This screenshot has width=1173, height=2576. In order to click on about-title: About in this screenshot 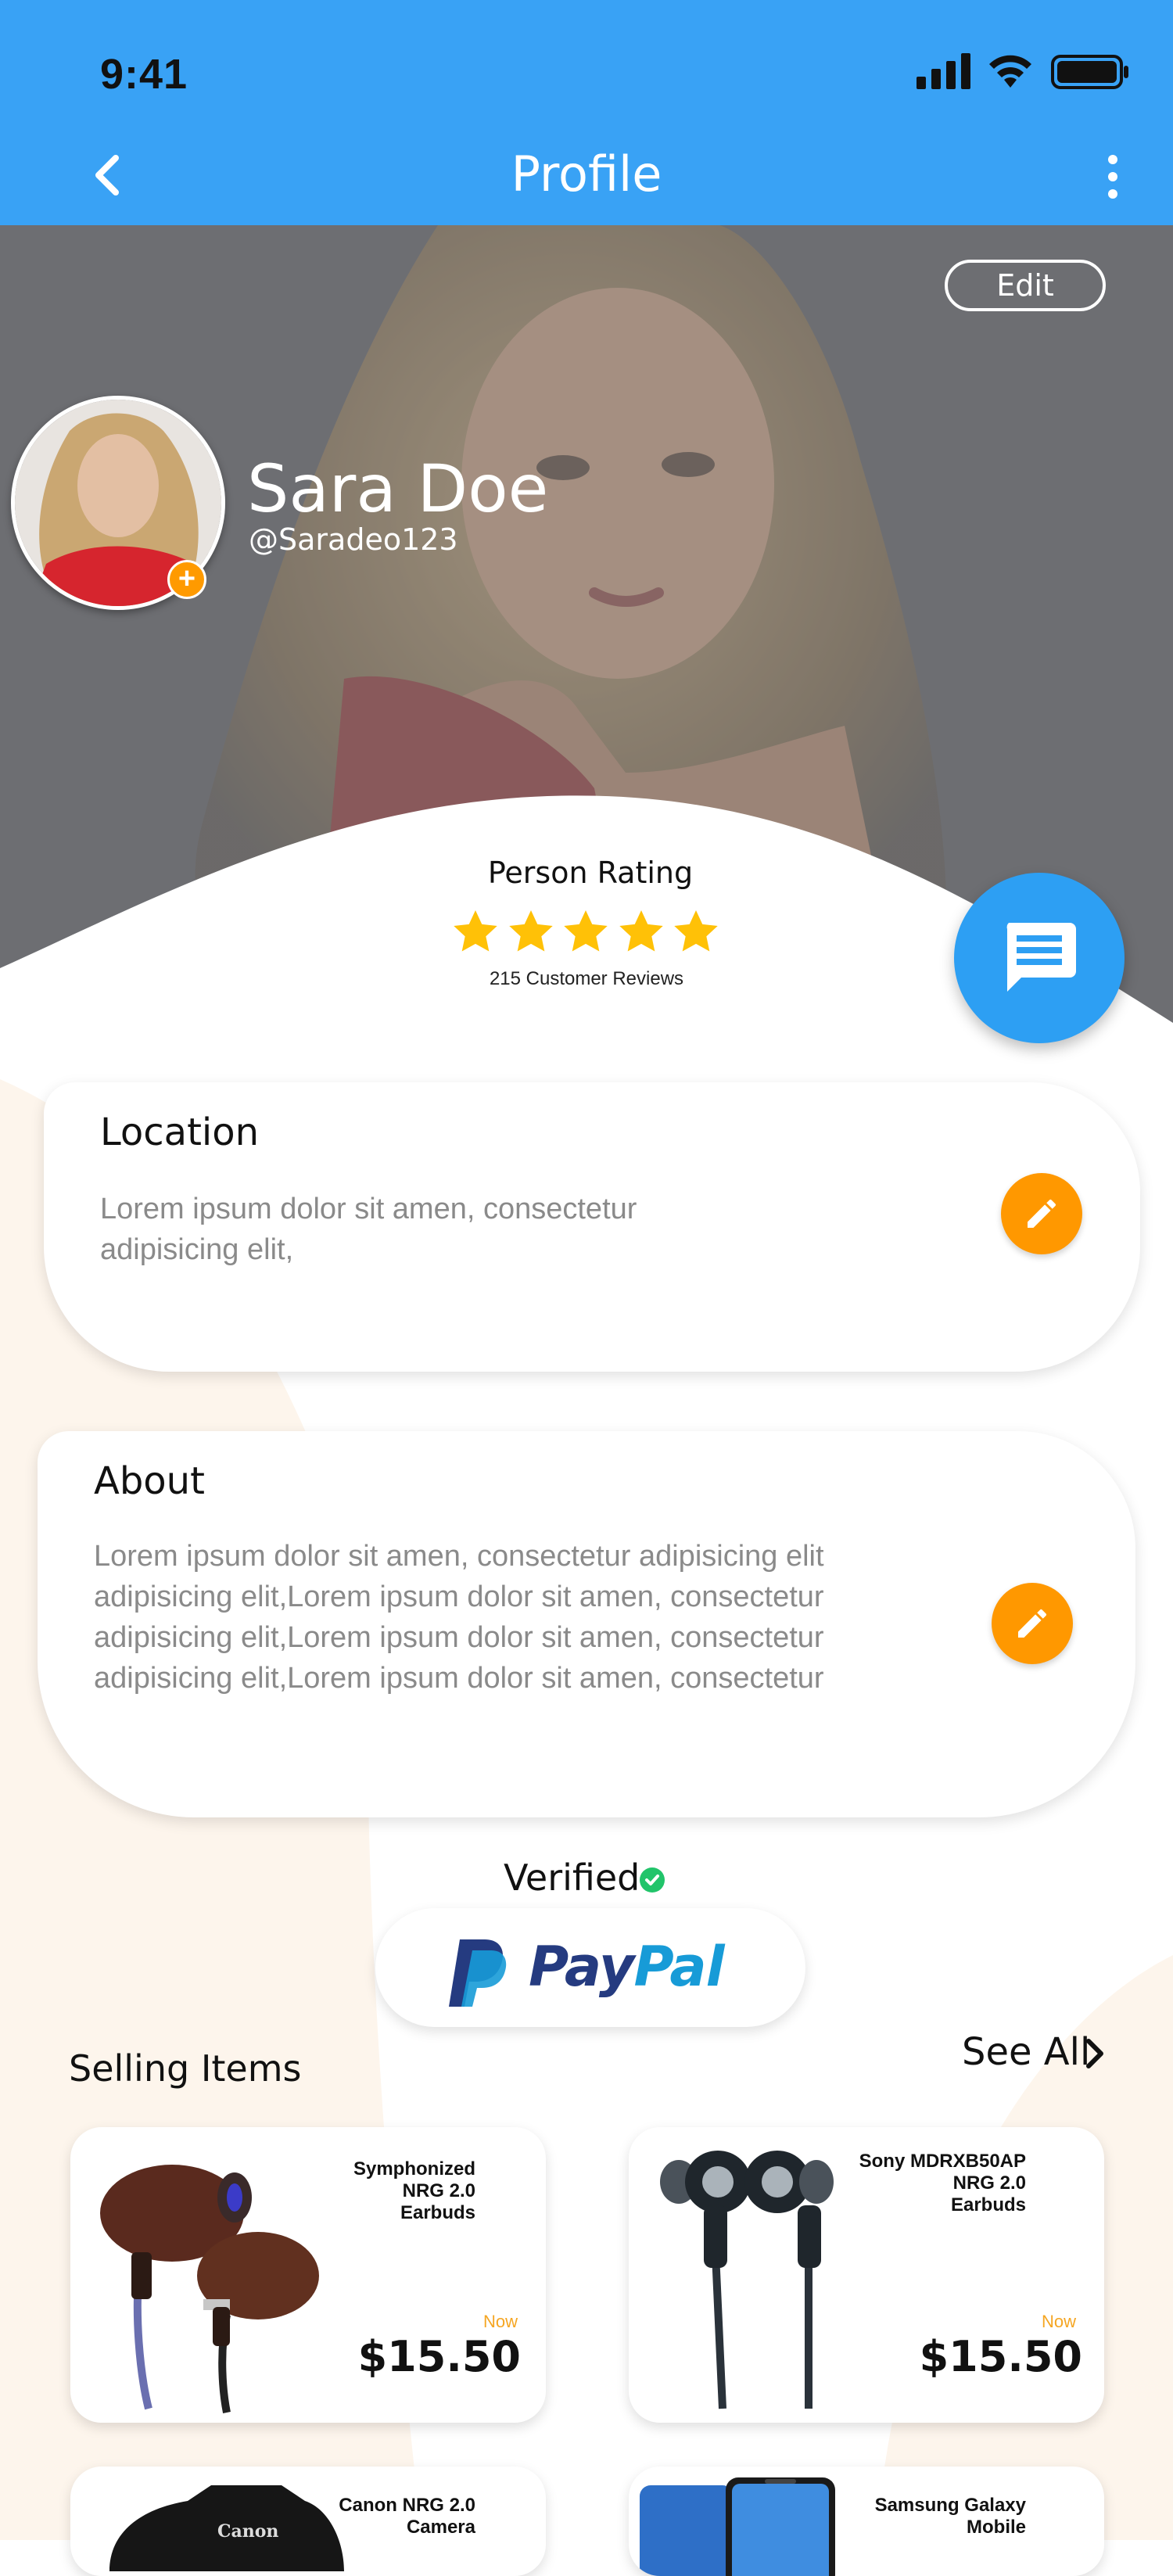, I will do `click(149, 1481)`.